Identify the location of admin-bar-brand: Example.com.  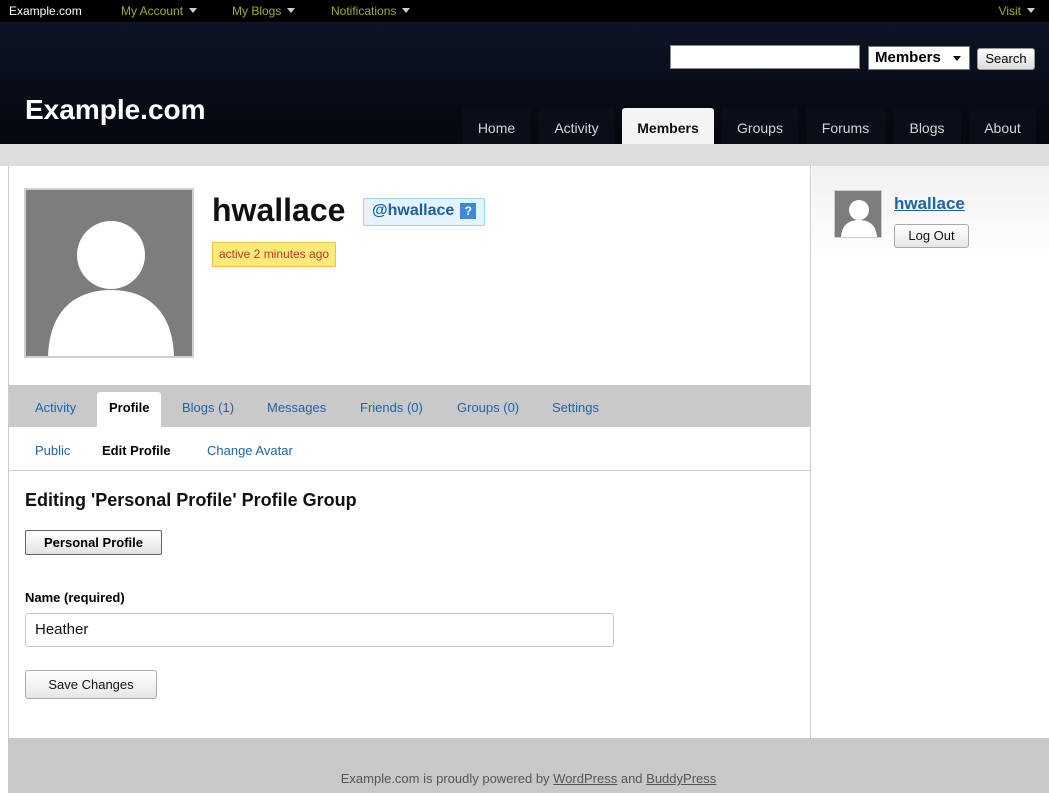
(45, 11).